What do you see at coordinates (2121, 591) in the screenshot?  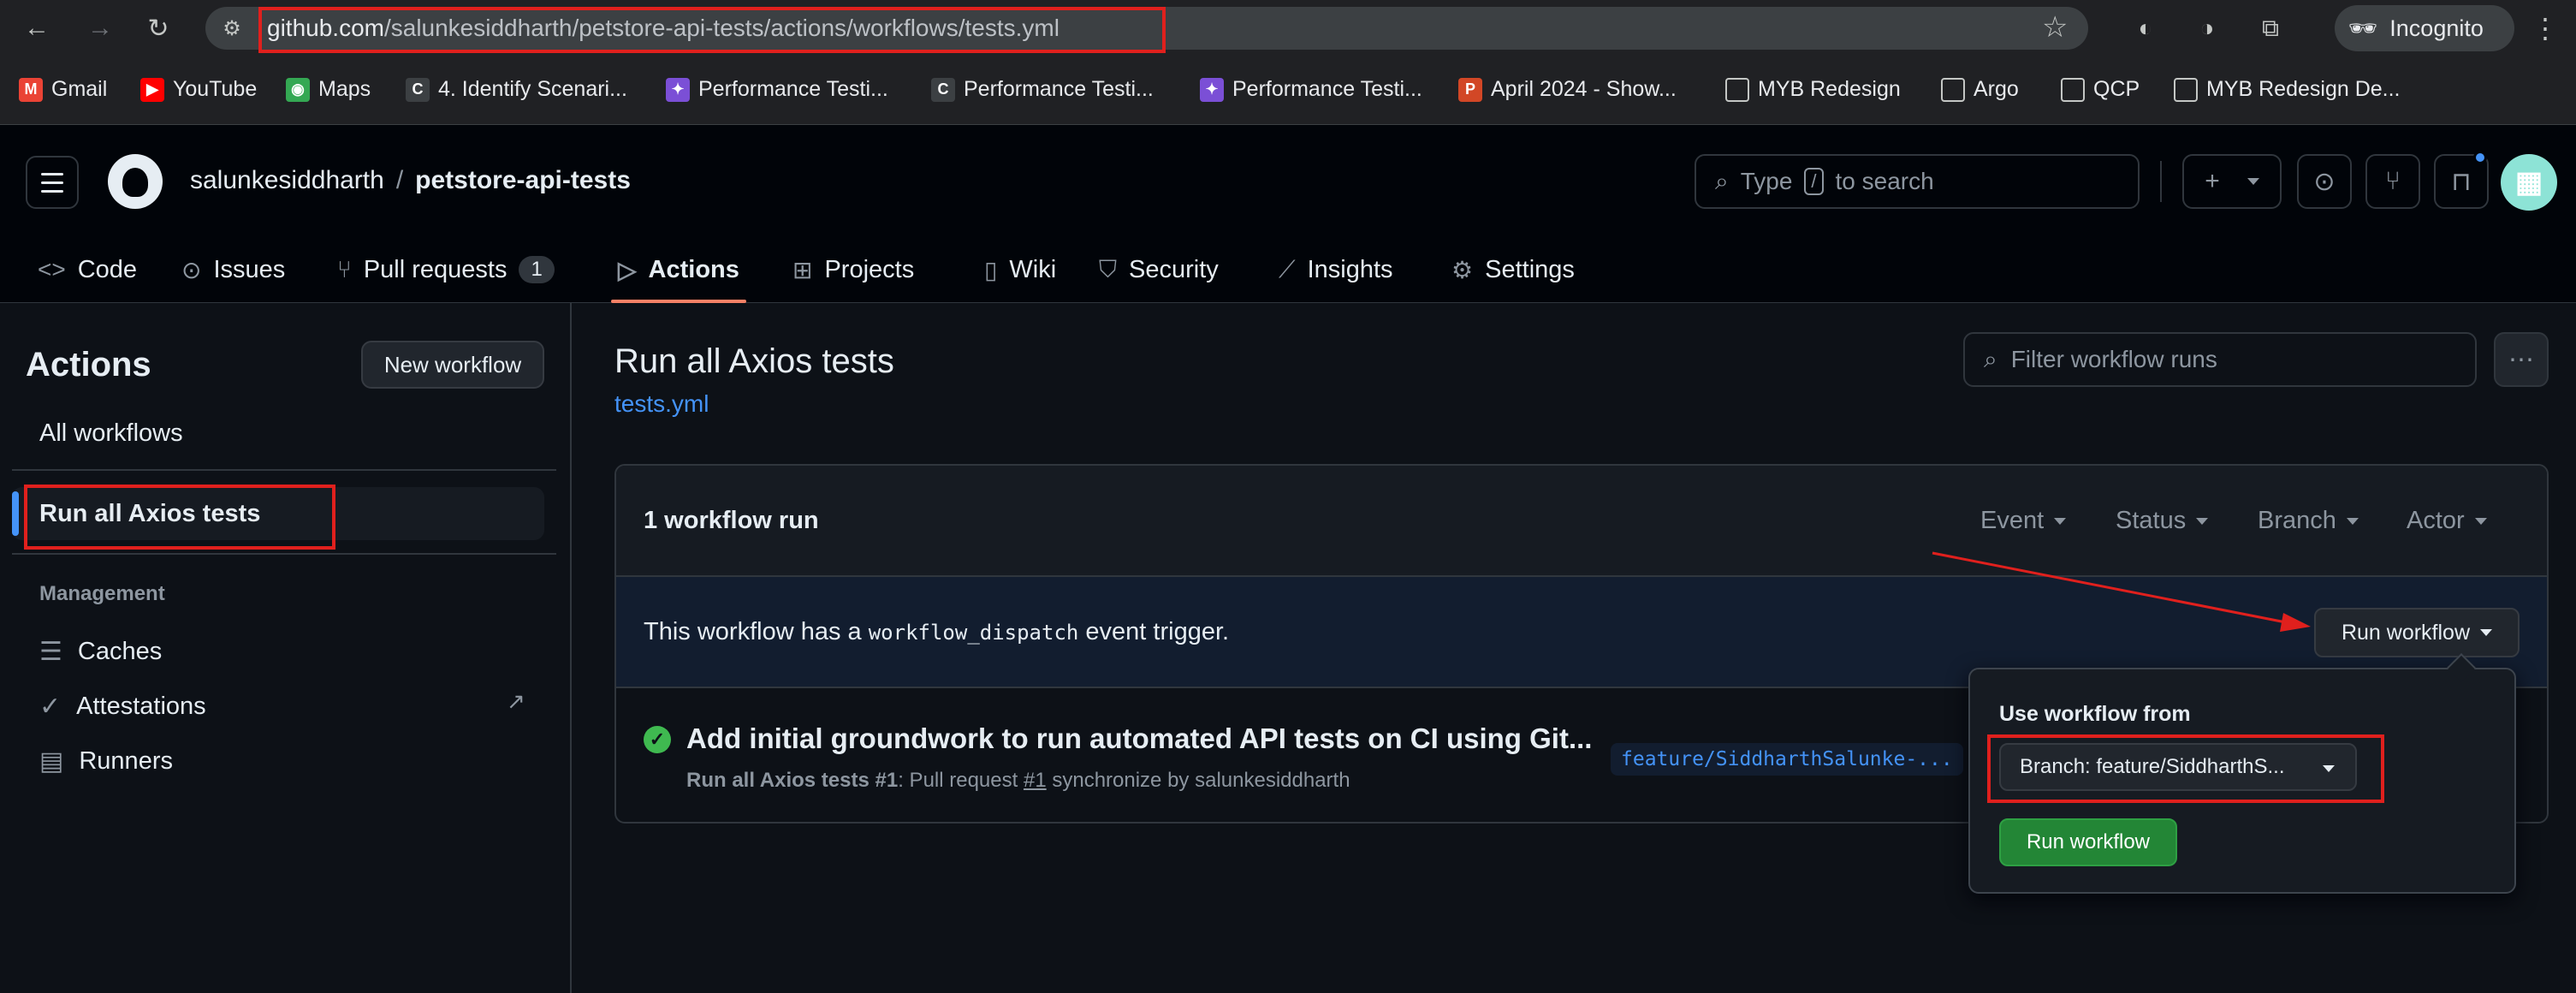 I see `annotation-arrow` at bounding box center [2121, 591].